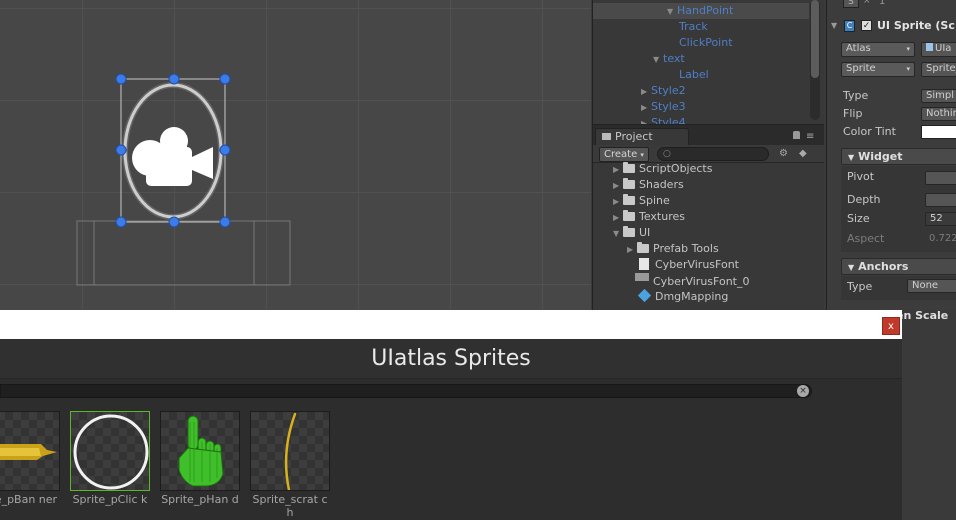 Image resolution: width=956 pixels, height=520 pixels. Describe the element at coordinates (883, 266) in the screenshot. I see `anchors-header-label: Anchors` at that location.